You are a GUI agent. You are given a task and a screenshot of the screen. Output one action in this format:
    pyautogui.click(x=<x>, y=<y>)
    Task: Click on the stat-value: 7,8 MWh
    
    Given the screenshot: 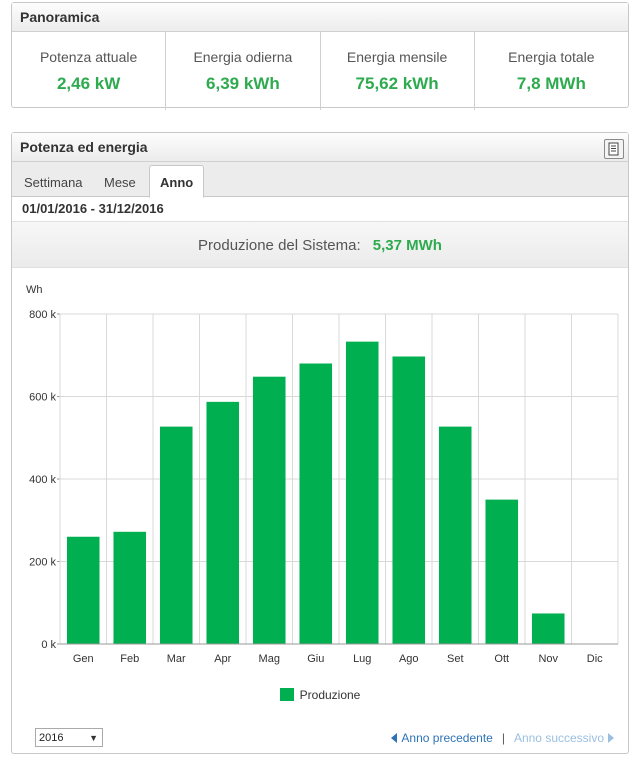 What is the action you would take?
    pyautogui.click(x=551, y=83)
    